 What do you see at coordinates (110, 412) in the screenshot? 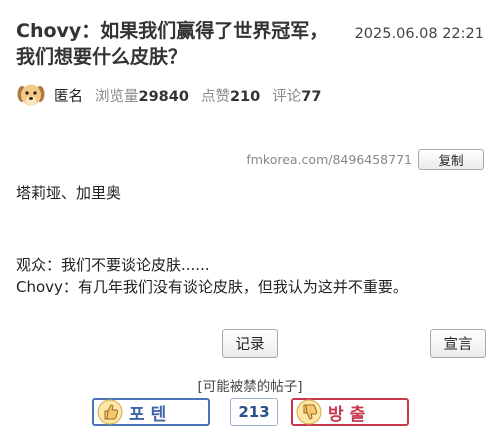
I see `thumbs-up-icon` at bounding box center [110, 412].